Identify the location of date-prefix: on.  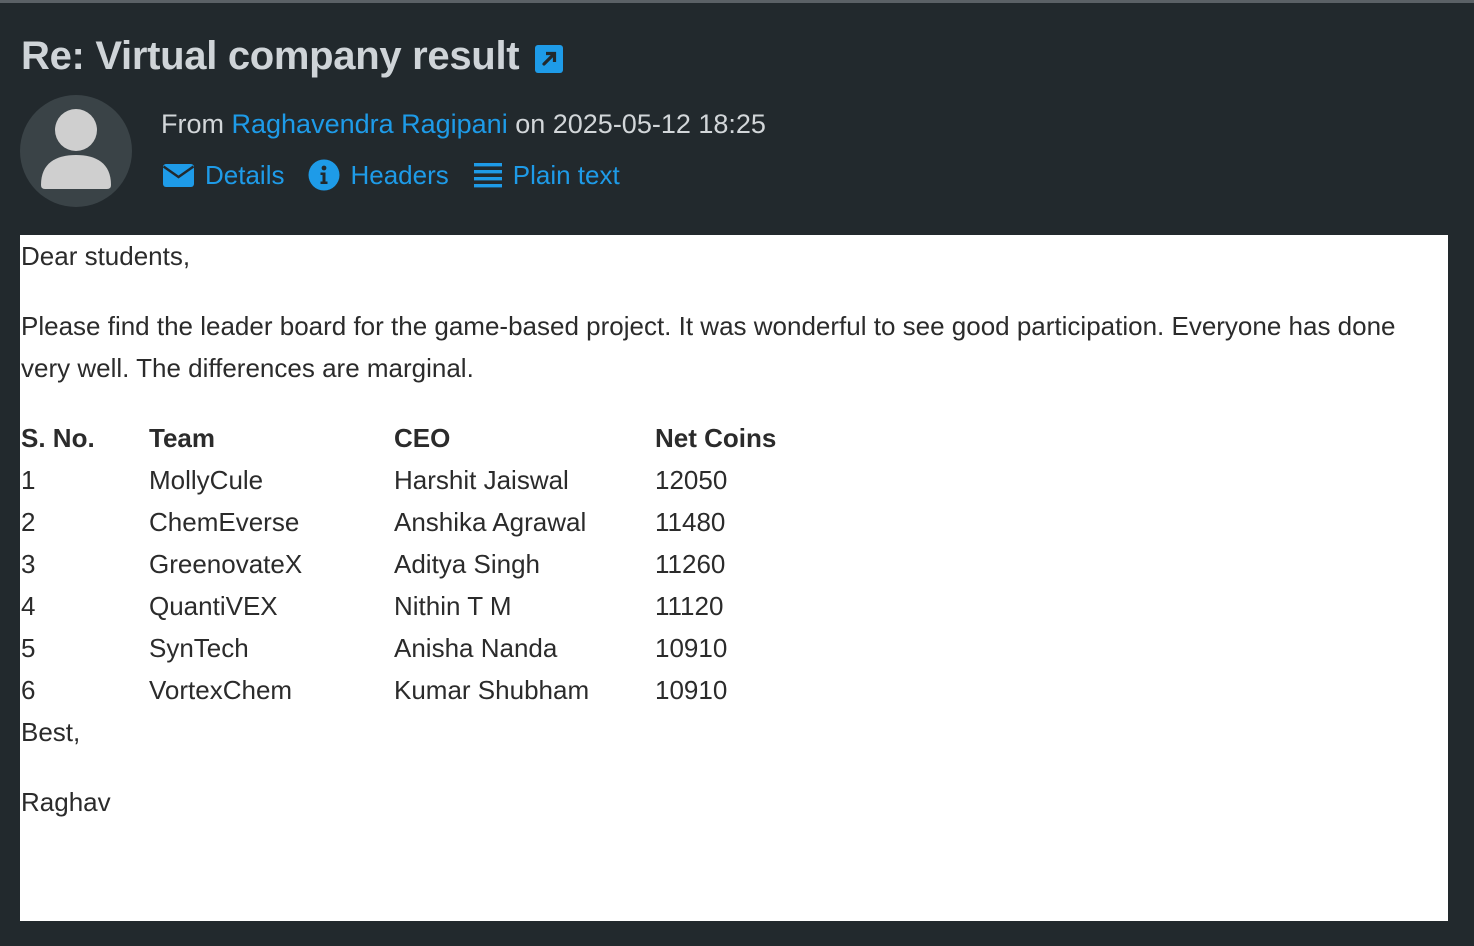
(530, 124).